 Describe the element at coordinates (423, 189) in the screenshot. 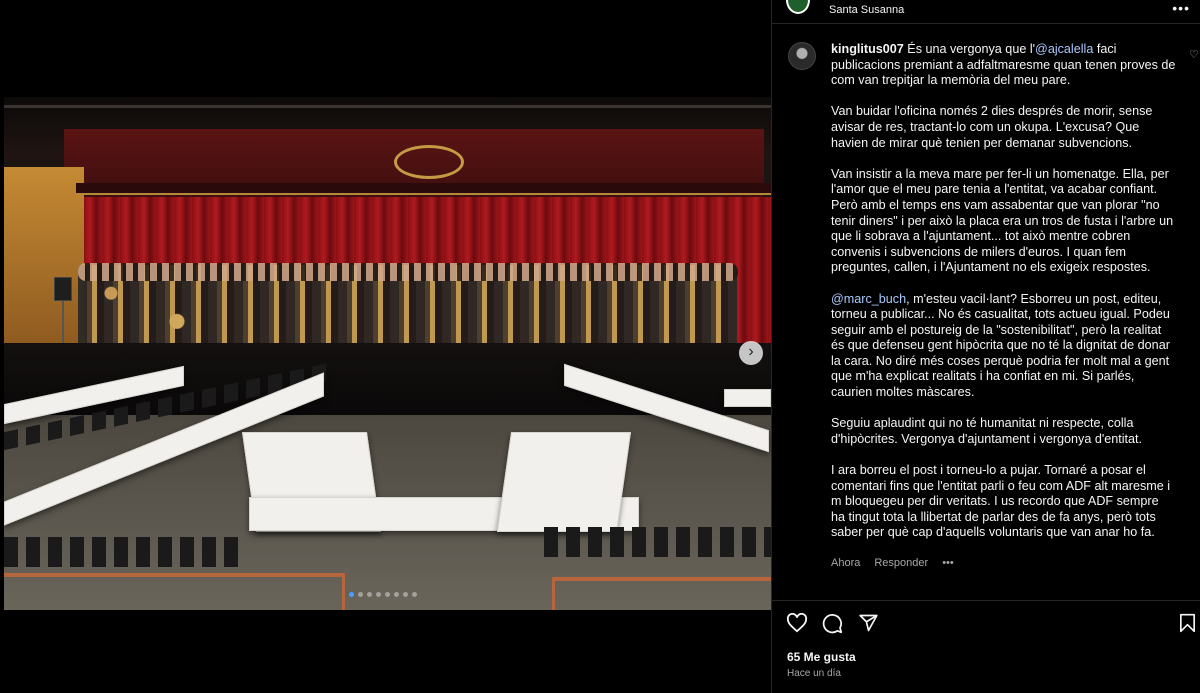

I see `photo-valance` at that location.